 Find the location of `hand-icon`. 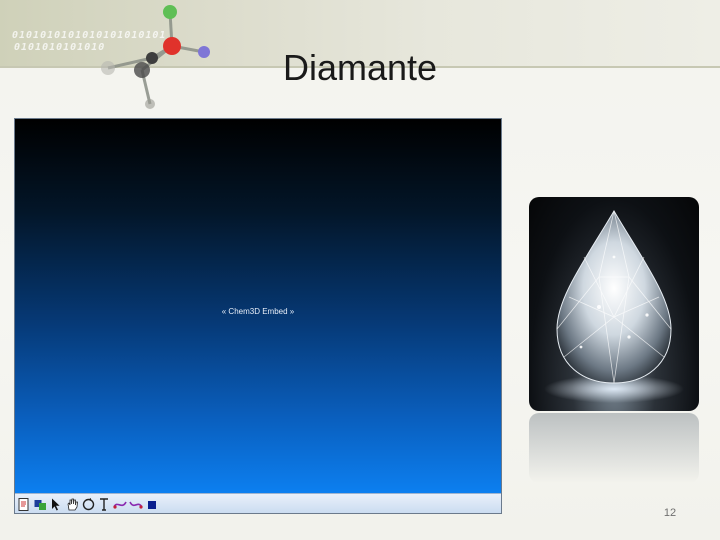

hand-icon is located at coordinates (72, 505).